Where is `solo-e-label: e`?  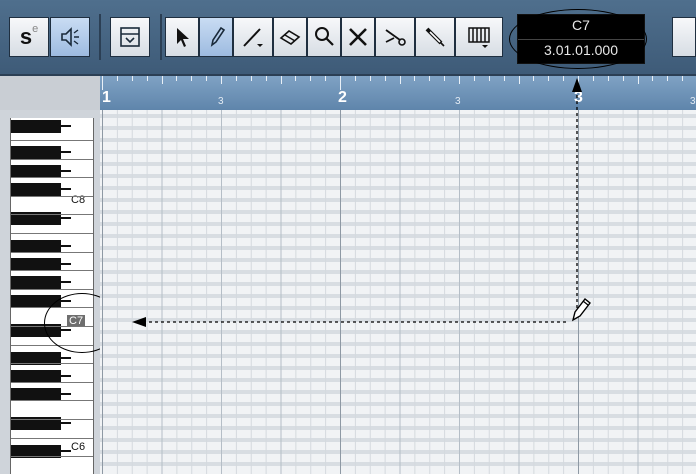
solo-e-label: e is located at coordinates (35, 29).